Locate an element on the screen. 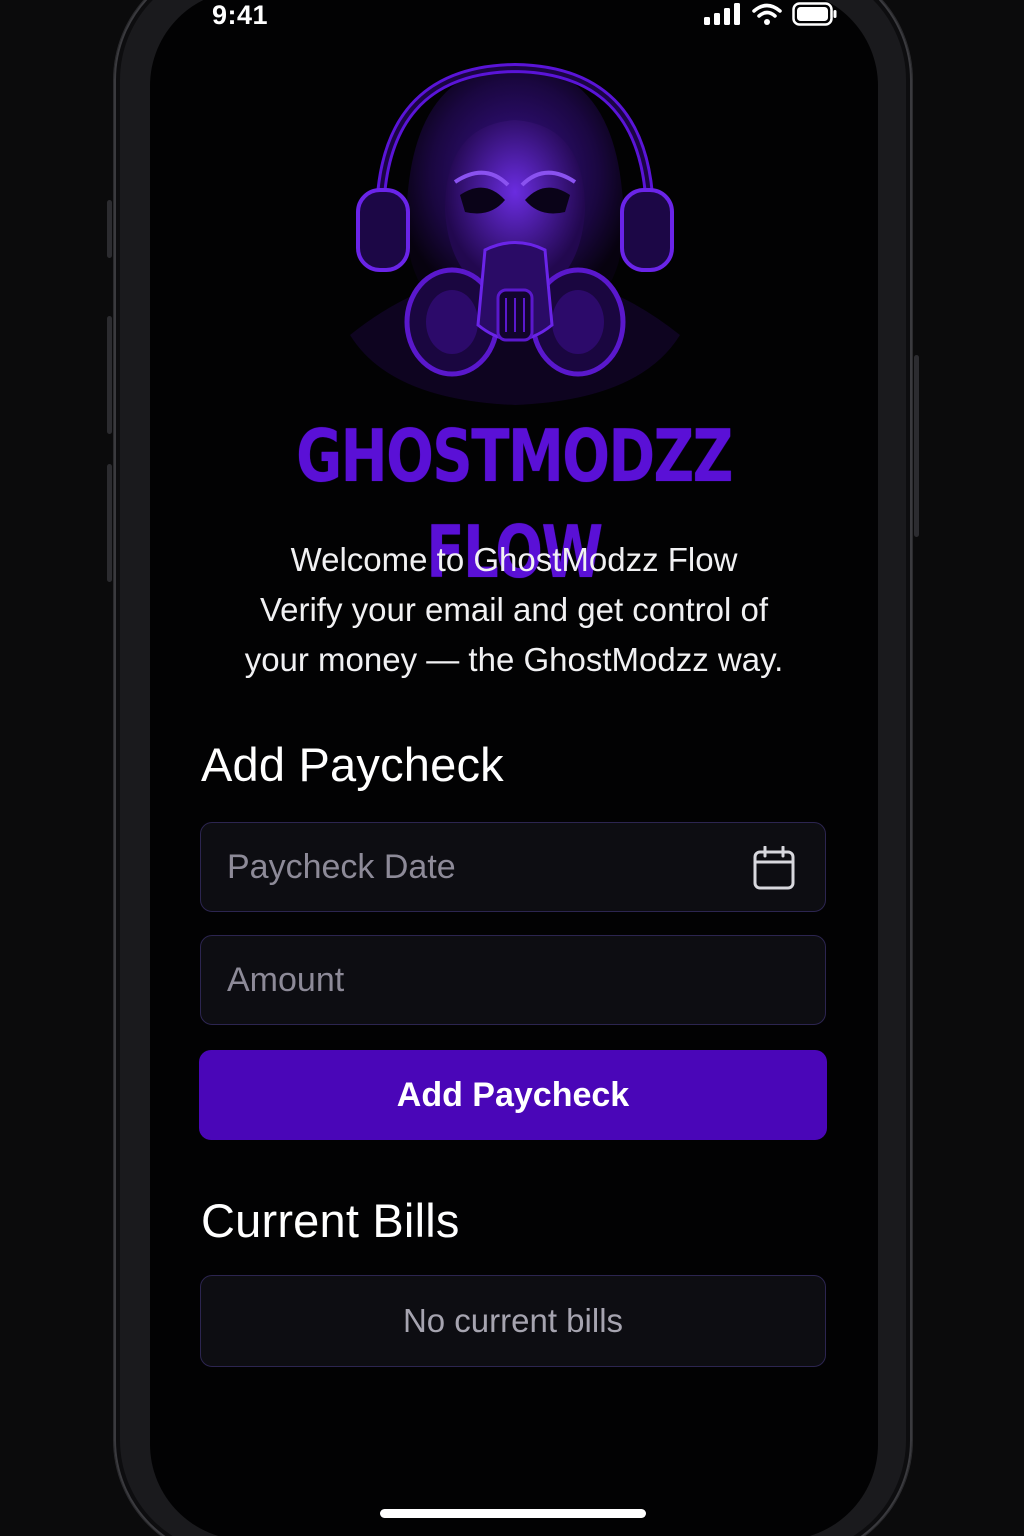 This screenshot has height=1536, width=1024. volume-down-button is located at coordinates (109, 523).